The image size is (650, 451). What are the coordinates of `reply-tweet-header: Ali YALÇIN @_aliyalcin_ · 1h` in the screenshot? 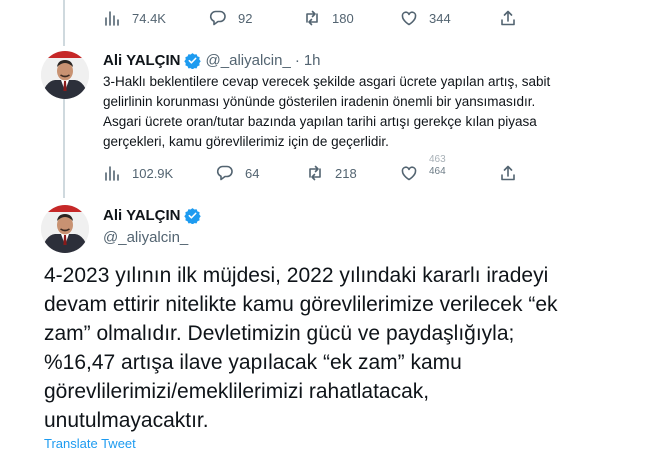 It's located at (212, 60).